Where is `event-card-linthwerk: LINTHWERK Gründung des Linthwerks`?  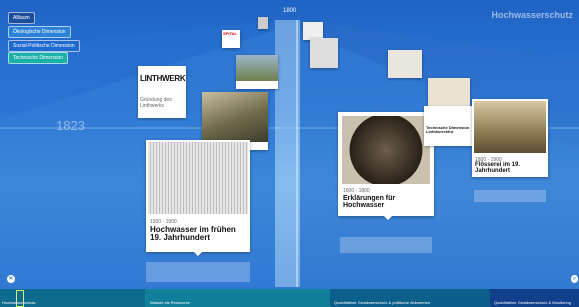
event-card-linthwerk: LINTHWERK Gründung des Linthwerks is located at coordinates (162, 92).